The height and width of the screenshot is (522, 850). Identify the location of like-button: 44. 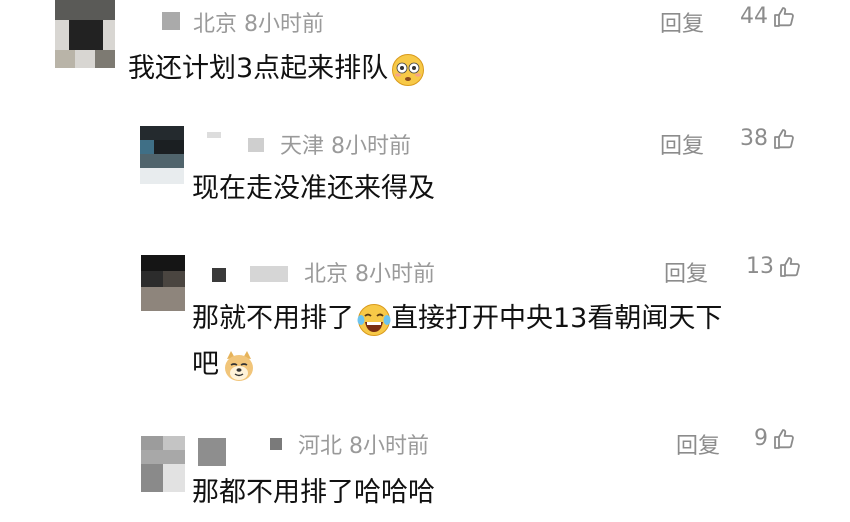
(768, 16).